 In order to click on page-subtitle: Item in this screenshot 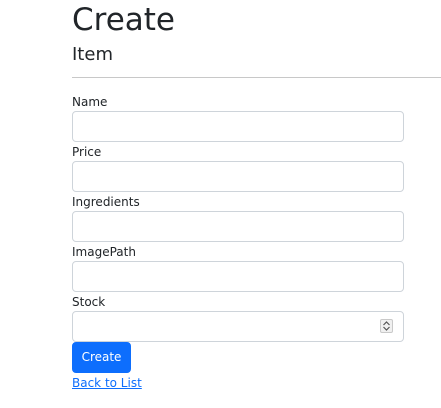, I will do `click(92, 54)`.